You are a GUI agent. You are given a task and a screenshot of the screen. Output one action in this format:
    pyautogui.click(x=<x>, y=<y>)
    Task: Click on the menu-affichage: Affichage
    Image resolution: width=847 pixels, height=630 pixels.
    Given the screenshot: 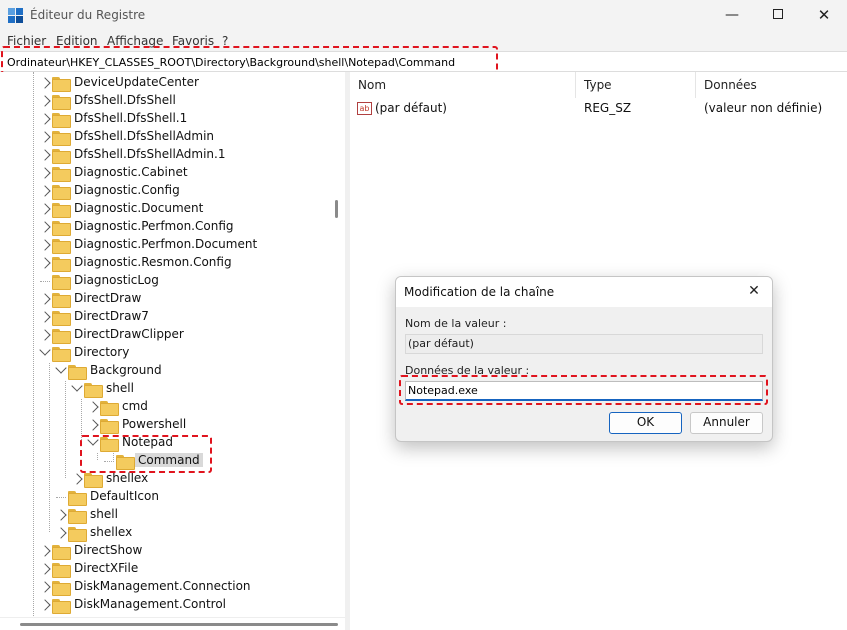 What is the action you would take?
    pyautogui.click(x=135, y=41)
    